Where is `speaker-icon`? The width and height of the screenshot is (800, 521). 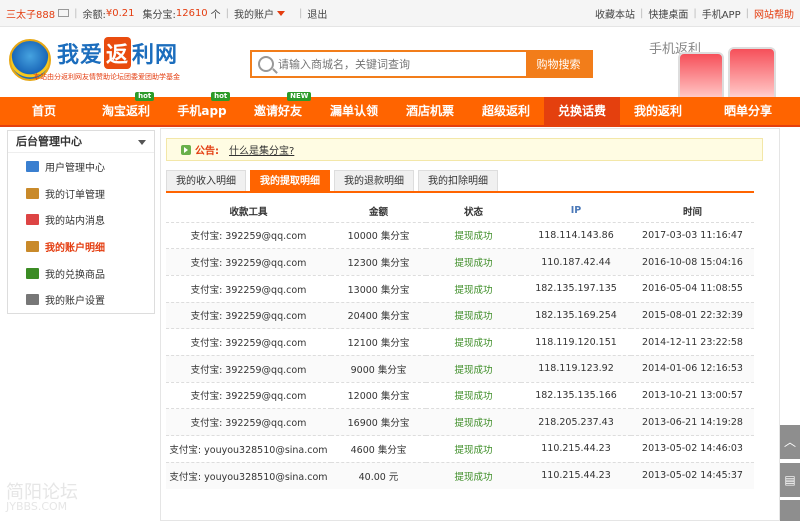
speaker-icon is located at coordinates (186, 149).